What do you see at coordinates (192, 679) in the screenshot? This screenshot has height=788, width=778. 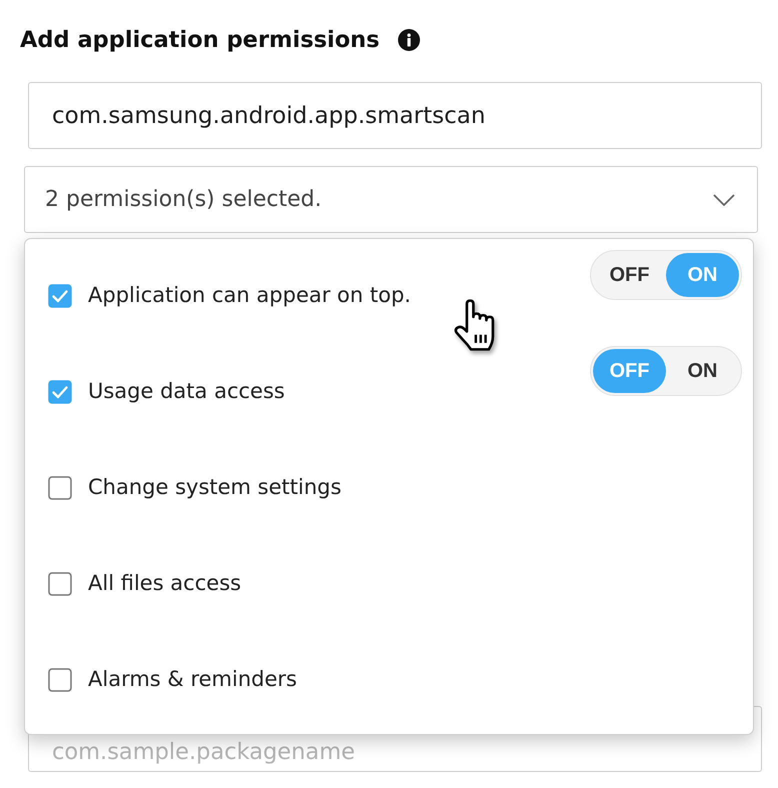 I see `option-label: Alarms & reminders` at bounding box center [192, 679].